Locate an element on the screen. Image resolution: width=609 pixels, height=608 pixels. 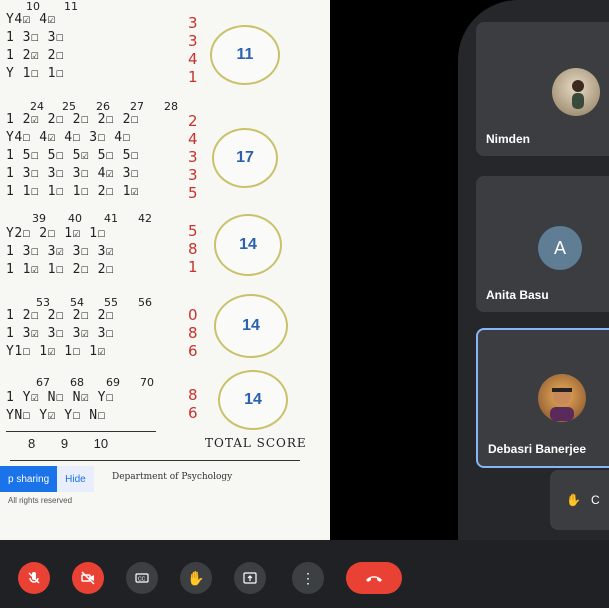
question-number: 39 is located at coordinates (39, 218).